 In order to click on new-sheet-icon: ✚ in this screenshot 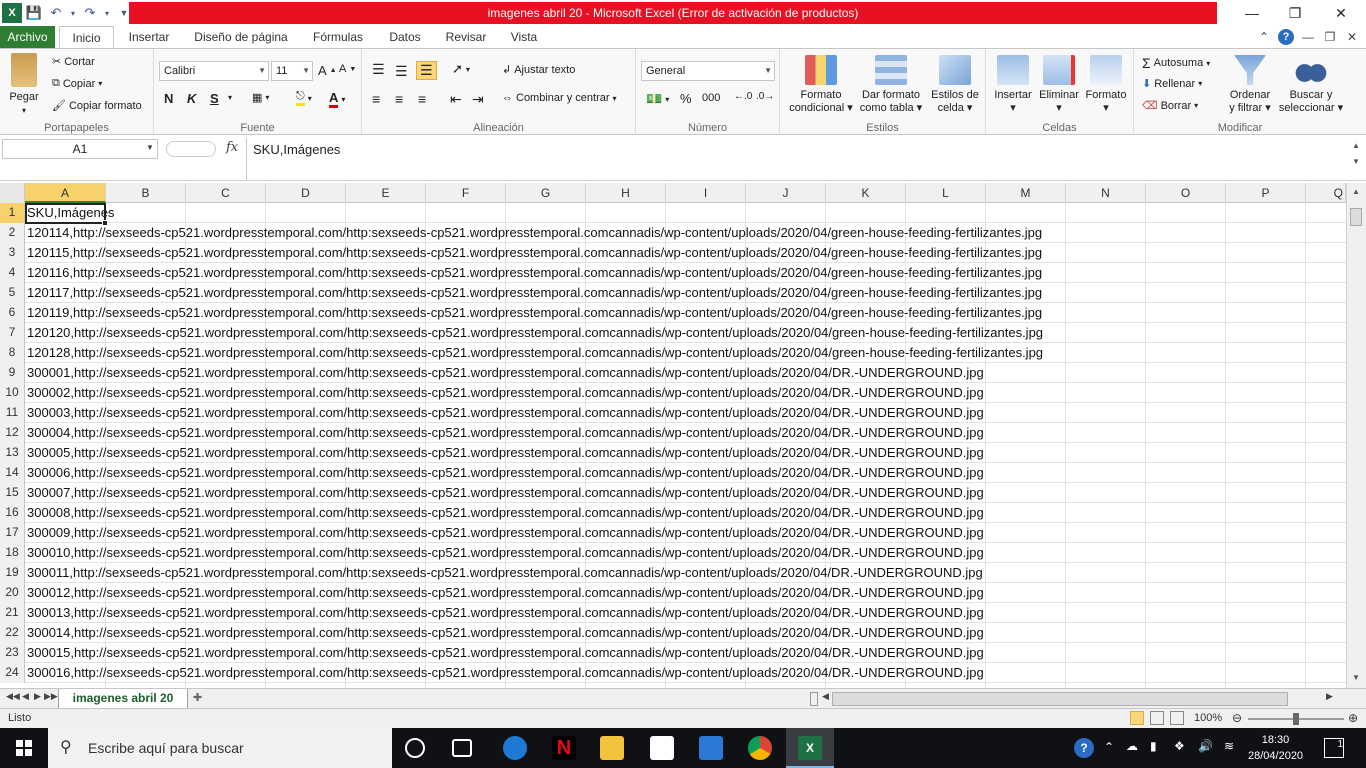, I will do `click(203, 699)`.